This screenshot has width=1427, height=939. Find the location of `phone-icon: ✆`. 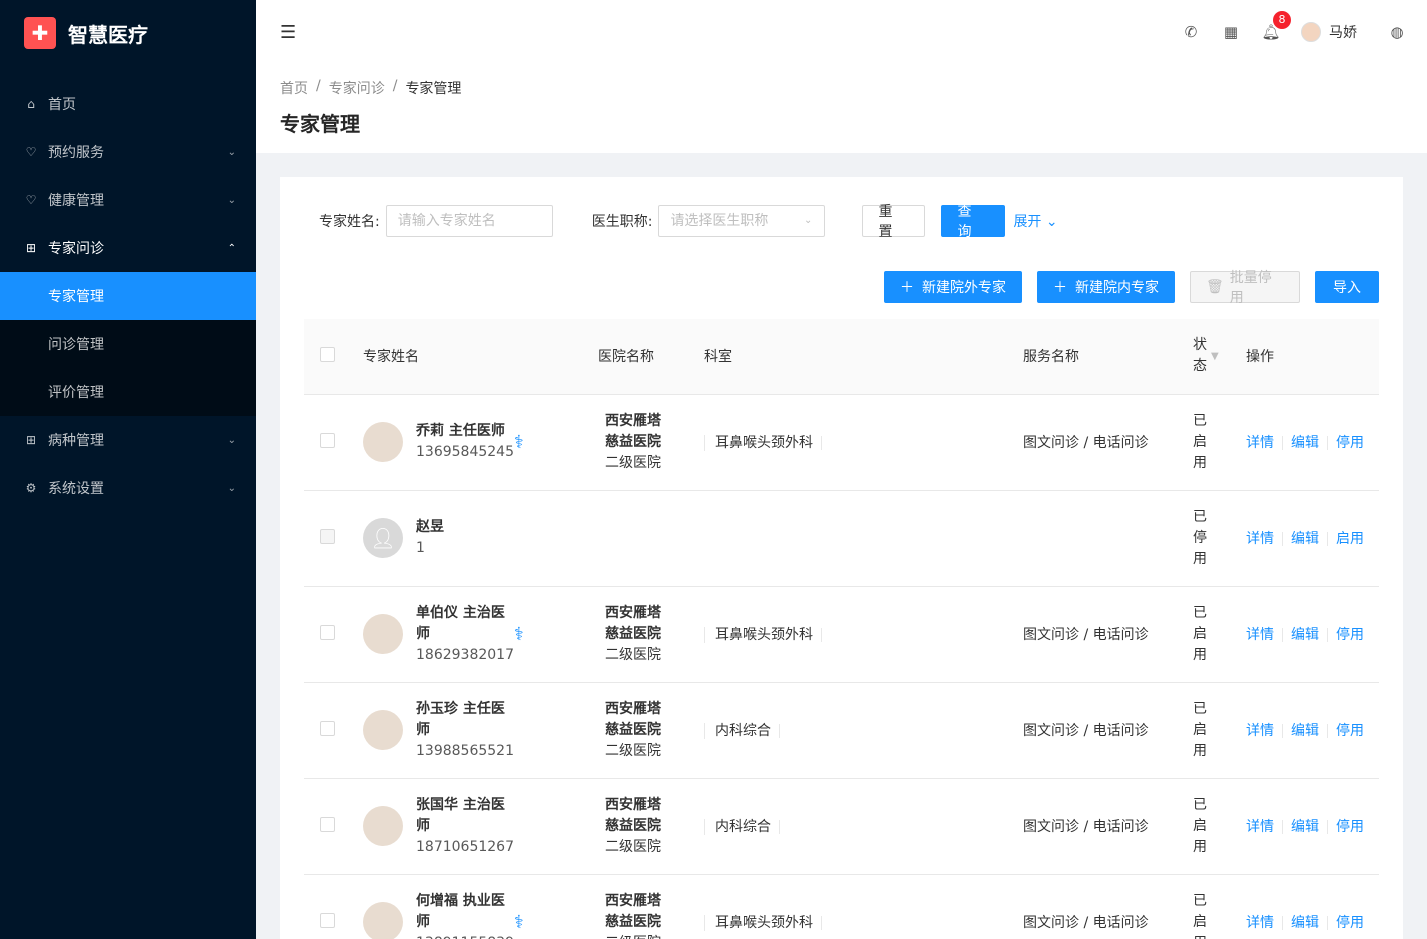

phone-icon: ✆ is located at coordinates (1191, 32).